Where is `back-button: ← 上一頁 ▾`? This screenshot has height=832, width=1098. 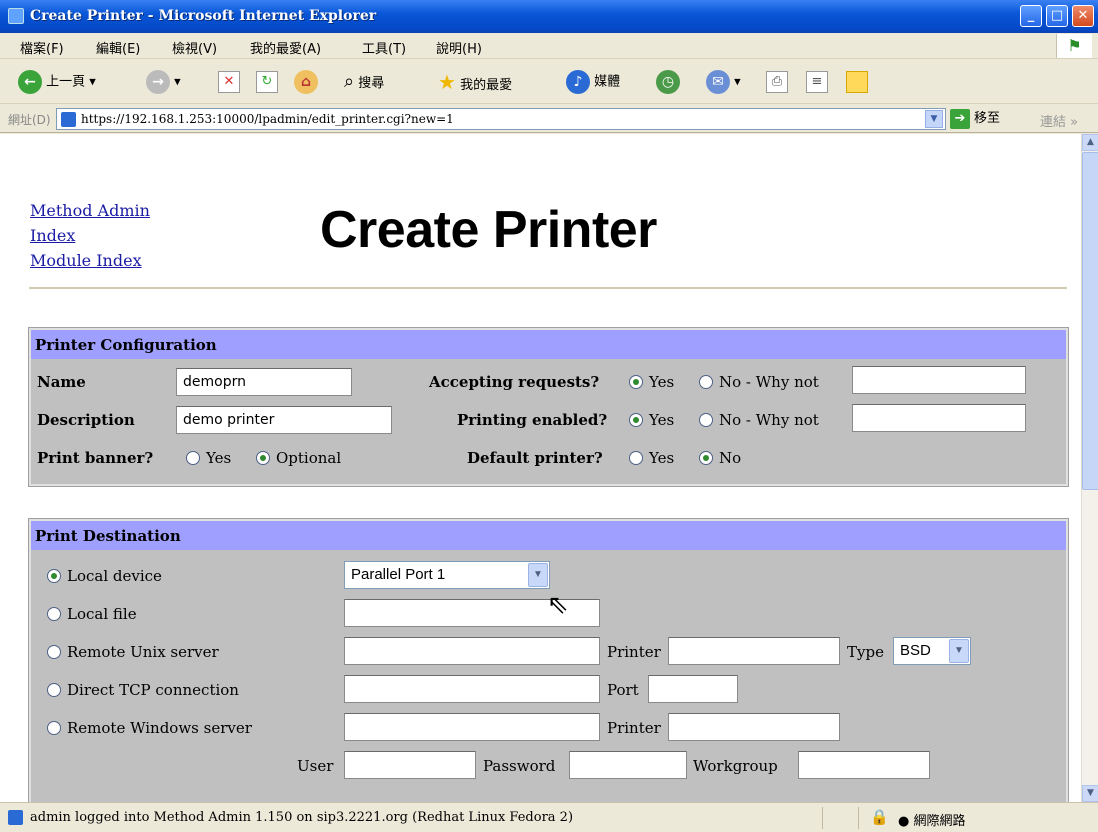 back-button: ← 上一頁 ▾ is located at coordinates (57, 82).